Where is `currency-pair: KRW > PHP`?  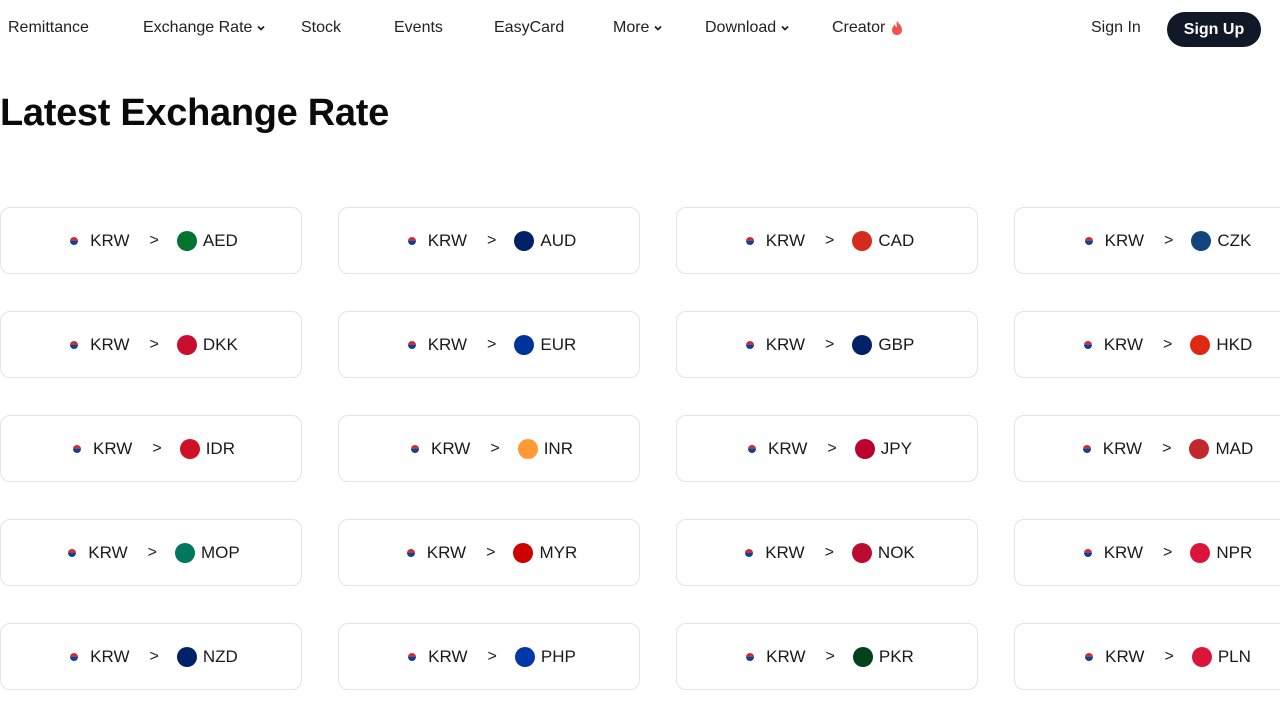
currency-pair: KRW > PHP is located at coordinates (489, 656).